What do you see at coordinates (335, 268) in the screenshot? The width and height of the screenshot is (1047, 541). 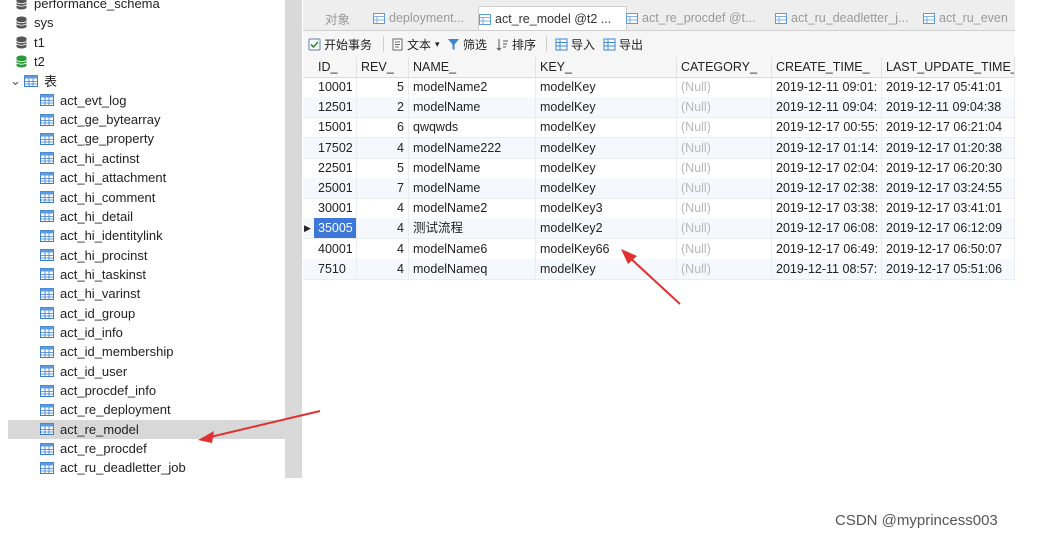 I see `cell-id: 7510` at bounding box center [335, 268].